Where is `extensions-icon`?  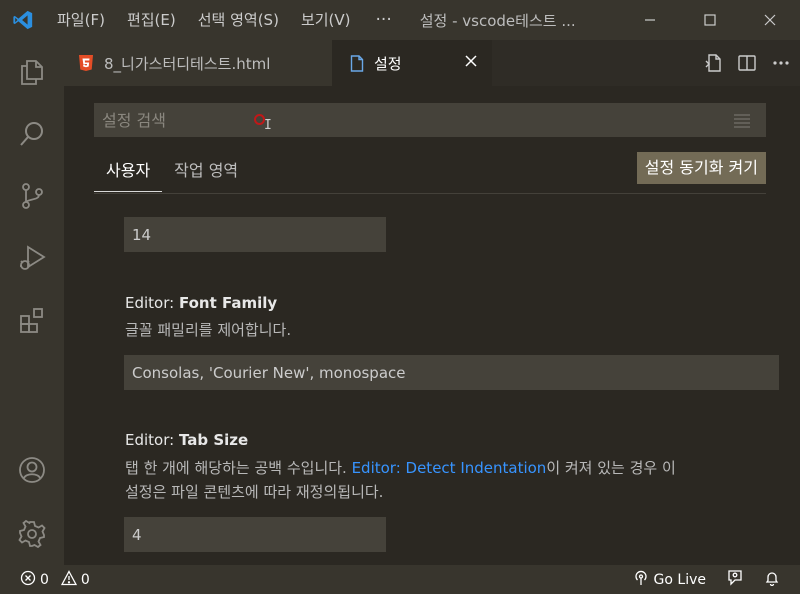
extensions-icon is located at coordinates (32, 320).